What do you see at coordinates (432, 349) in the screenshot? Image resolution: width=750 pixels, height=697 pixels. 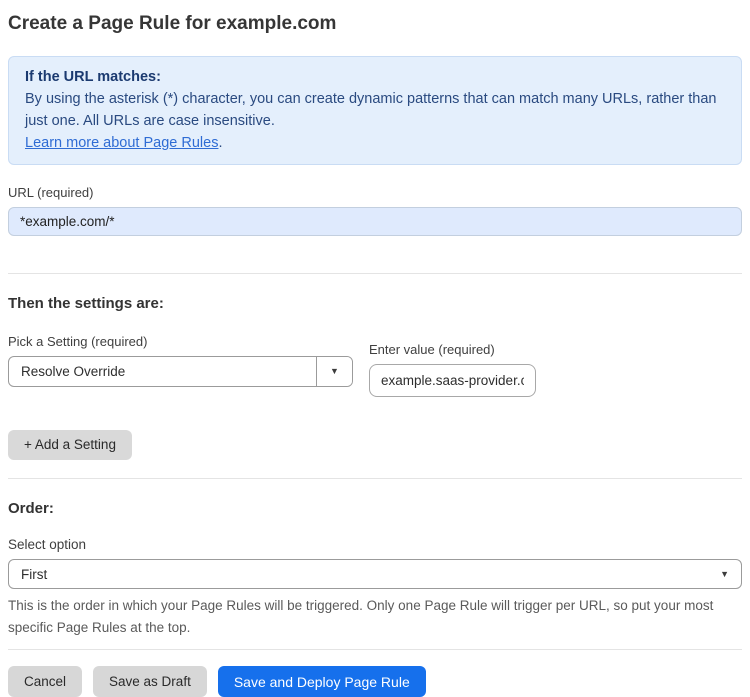 I see `value-field-label: Enter value (required)` at bounding box center [432, 349].